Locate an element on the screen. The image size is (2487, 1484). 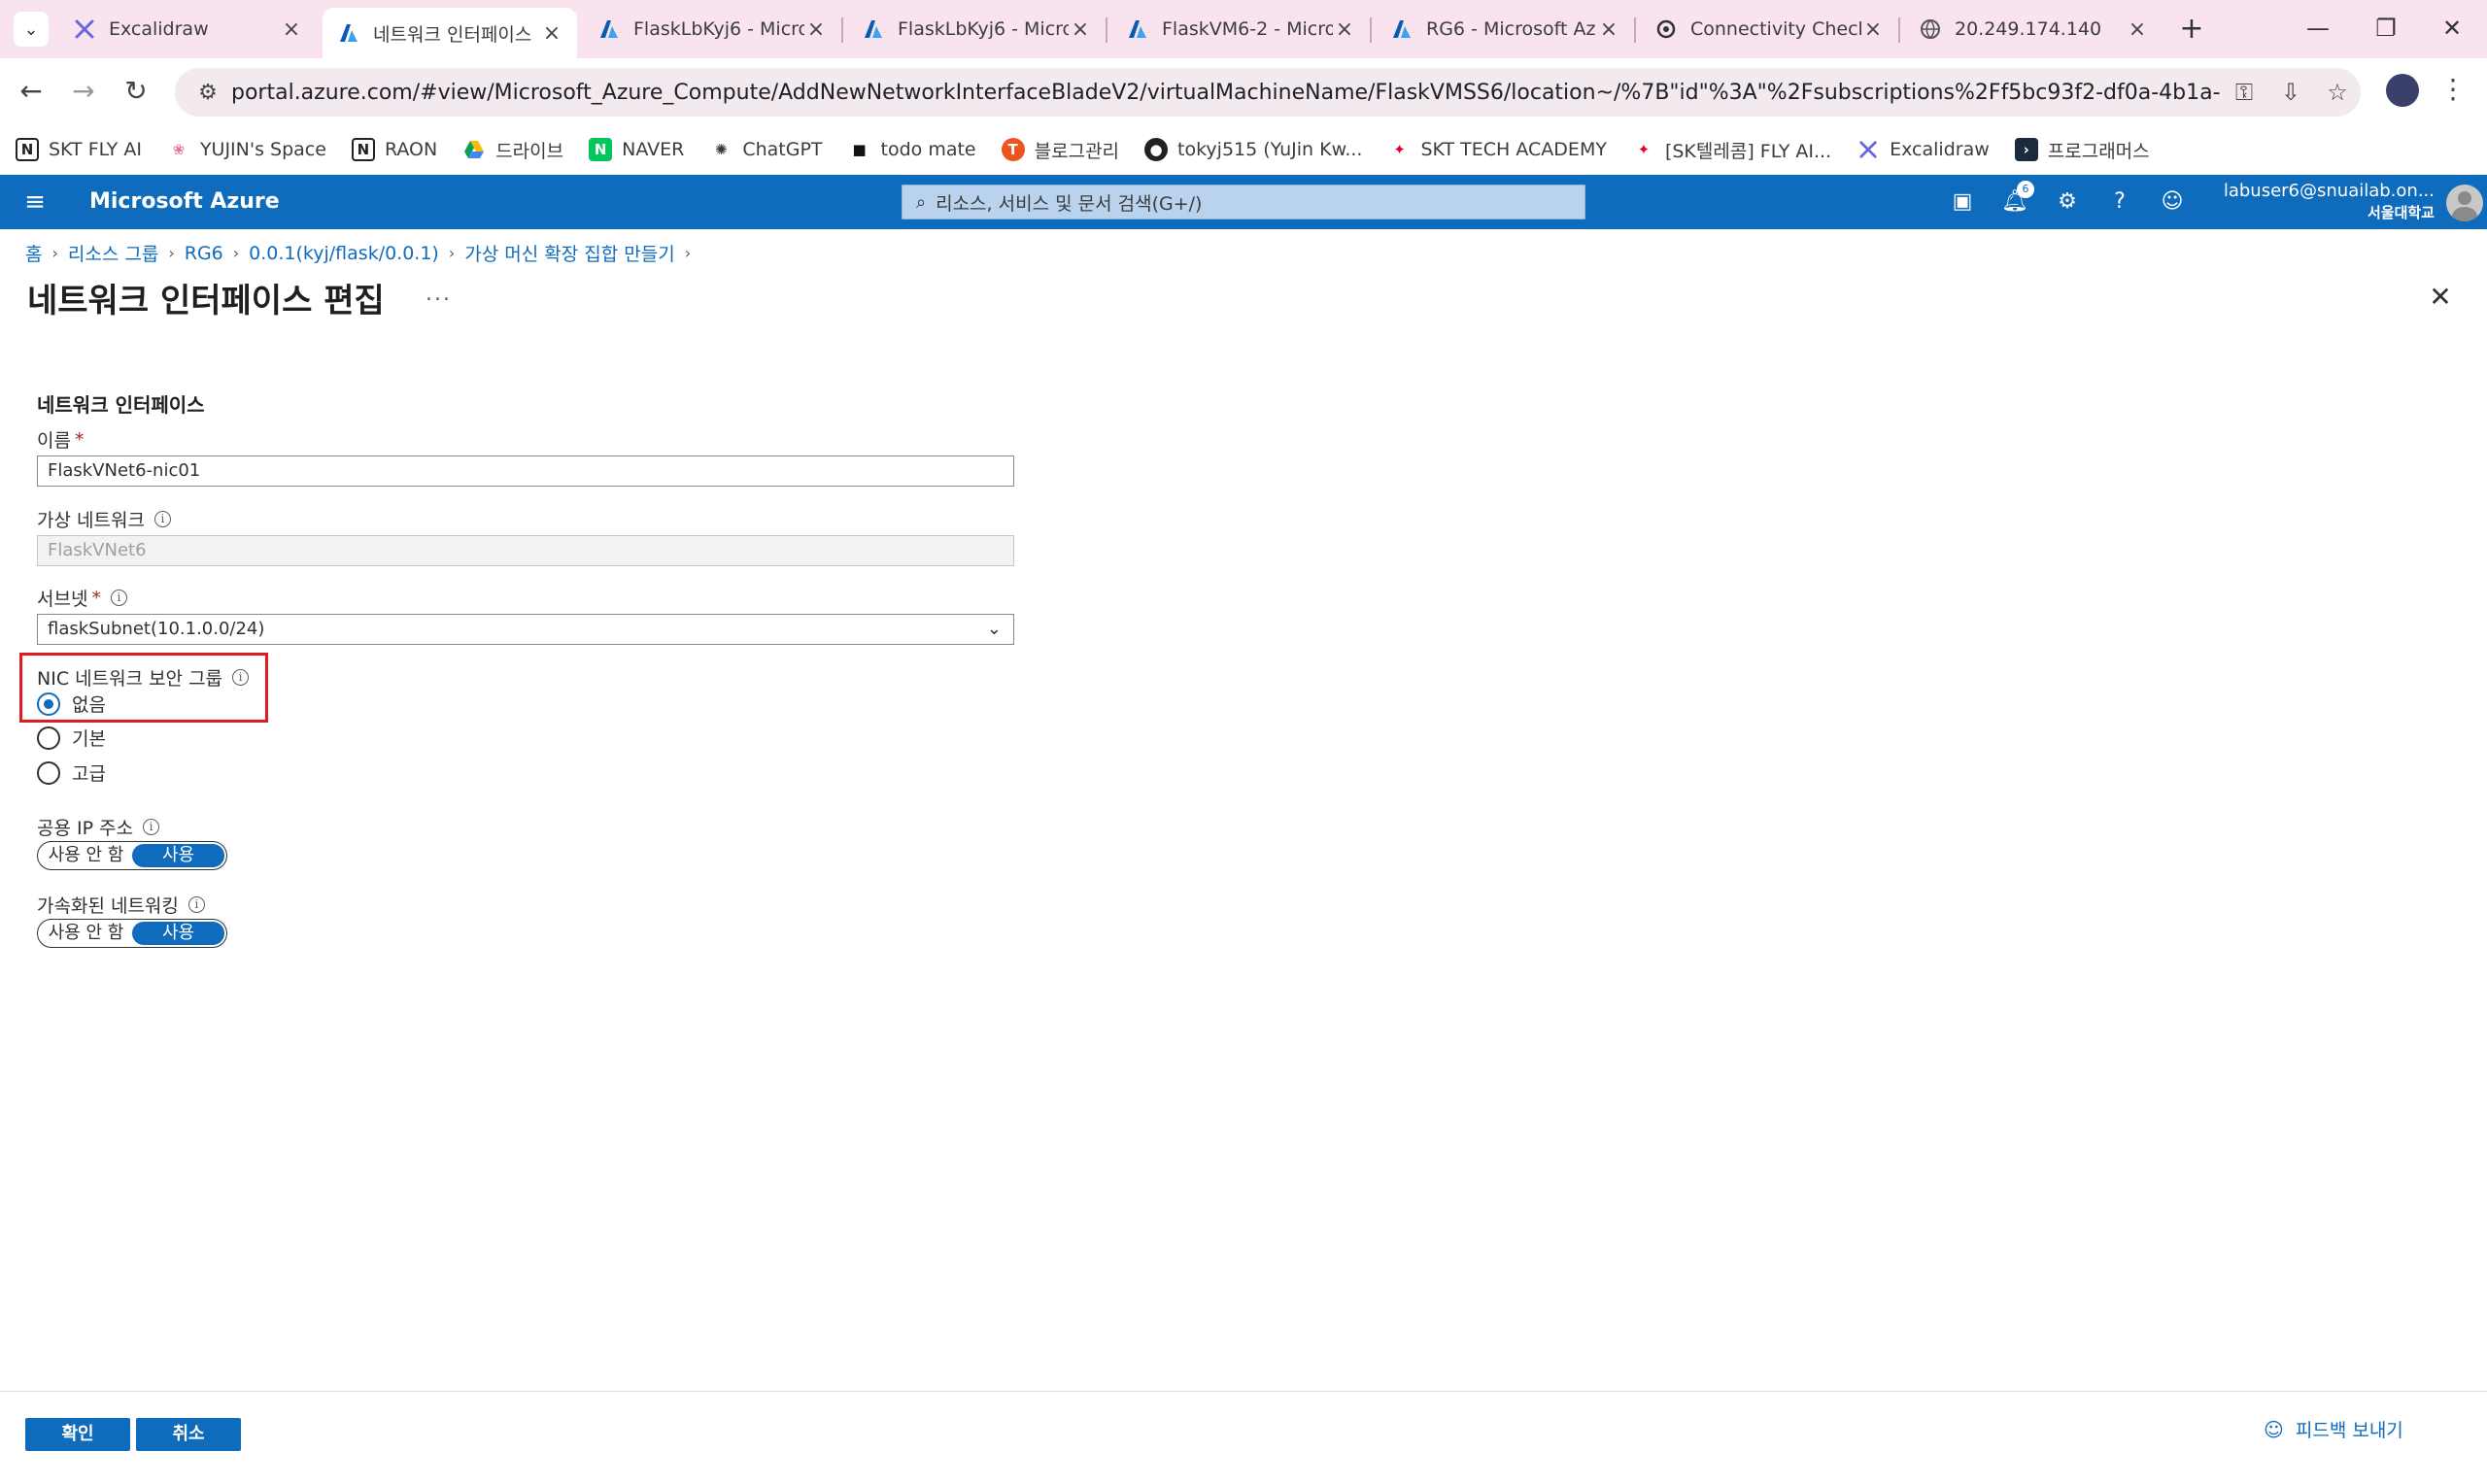
bookmark-item: › 프로그래머스 is located at coordinates (2082, 150).